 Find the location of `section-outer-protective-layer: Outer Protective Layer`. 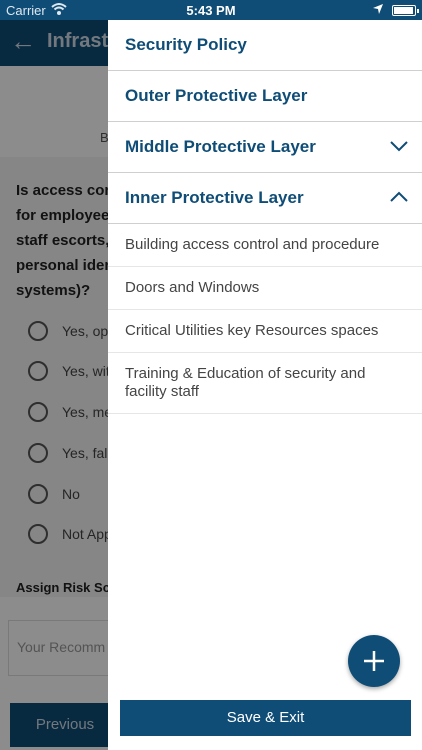

section-outer-protective-layer: Outer Protective Layer is located at coordinates (265, 96).